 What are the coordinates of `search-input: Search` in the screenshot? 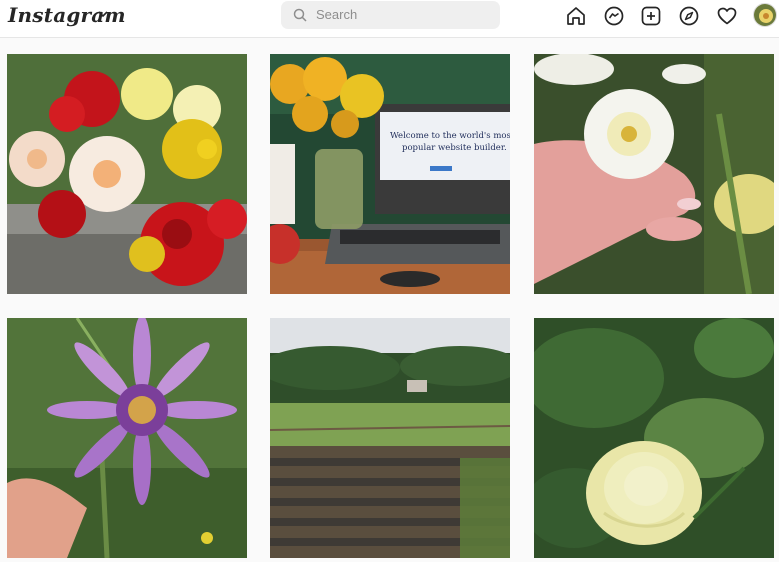 It's located at (390, 15).